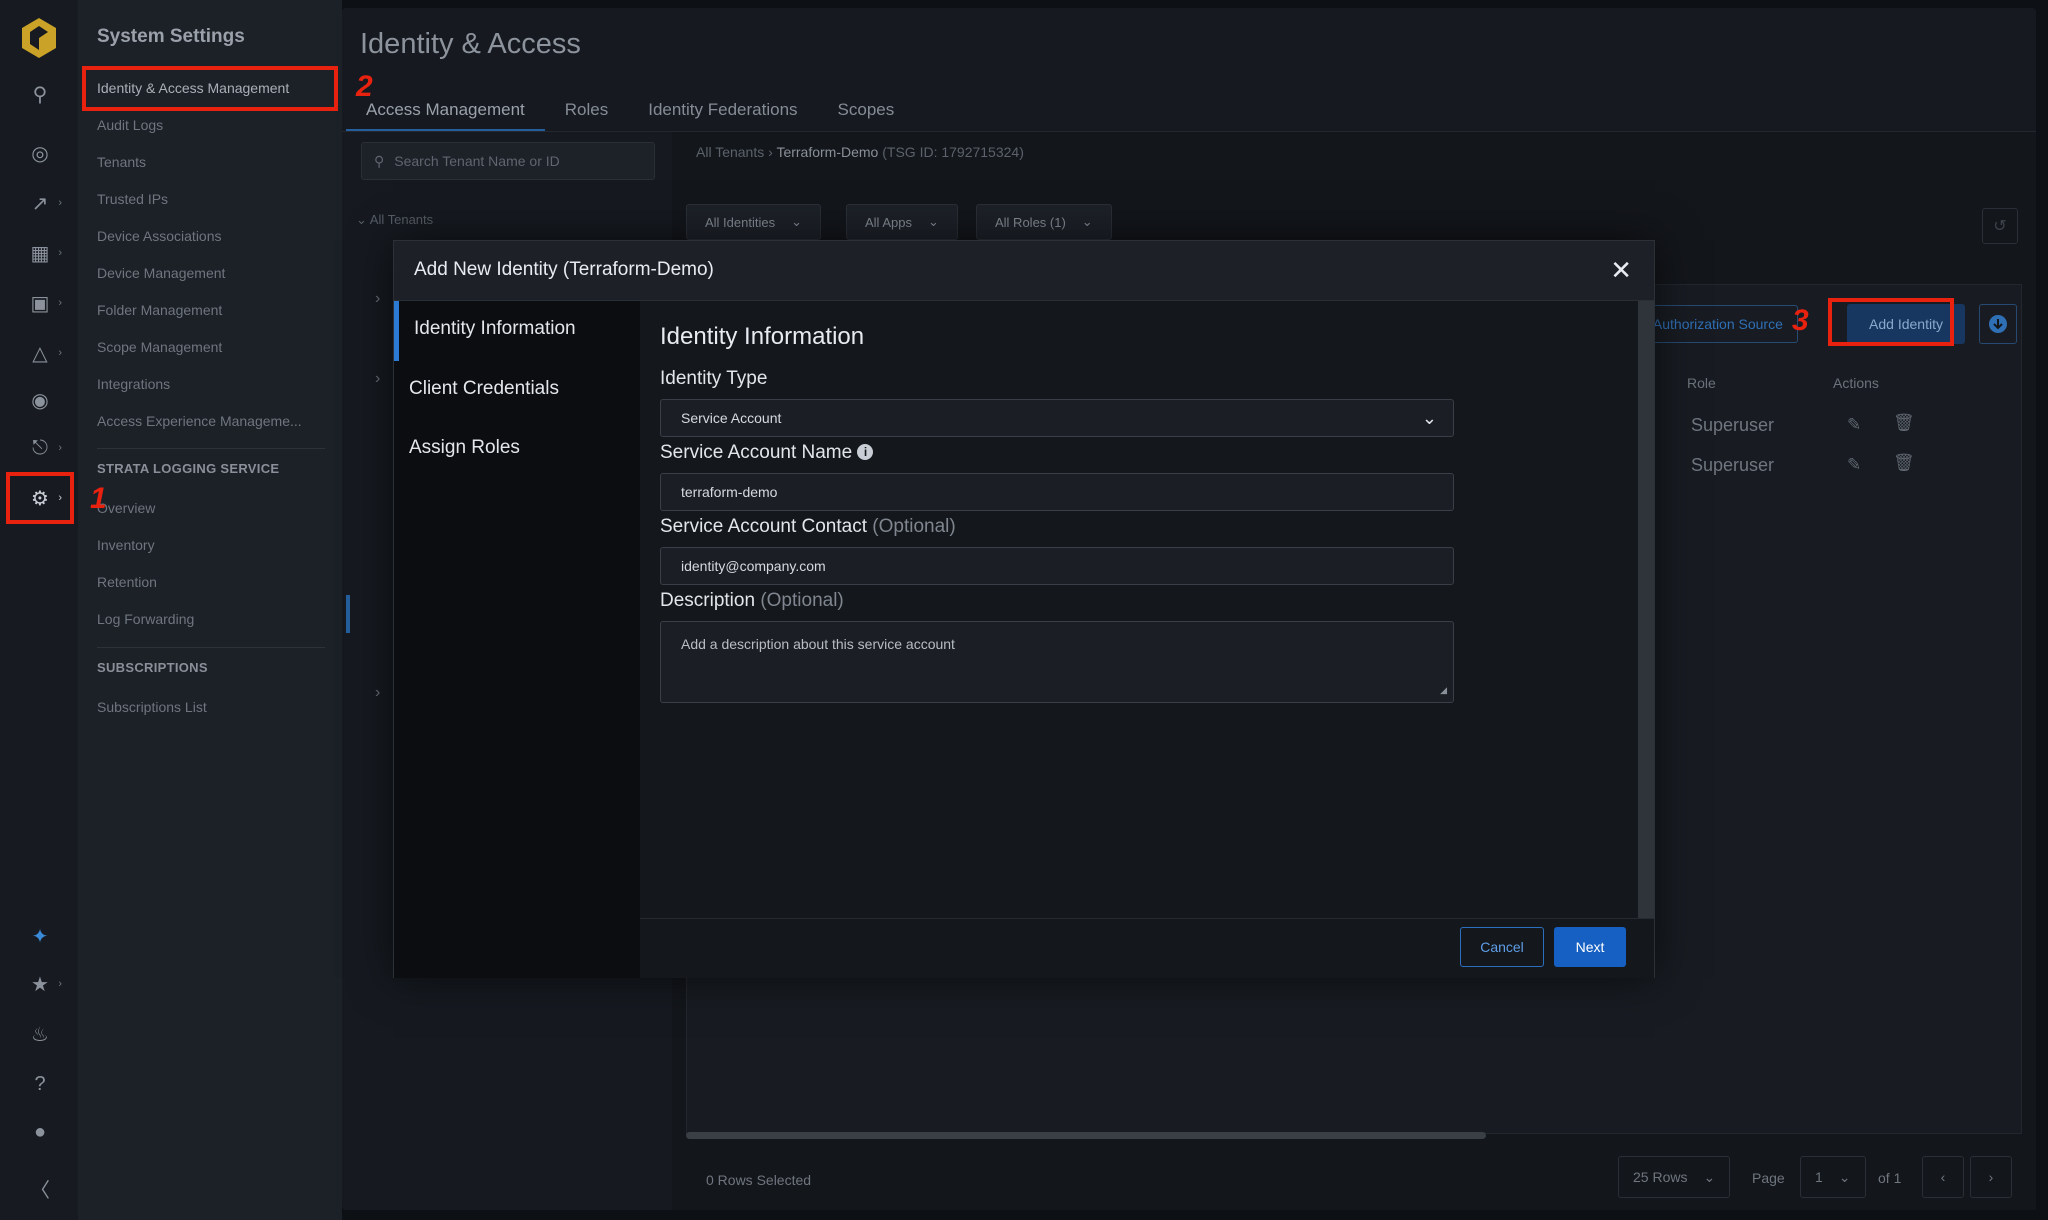 The height and width of the screenshot is (1220, 2048). Describe the element at coordinates (161, 273) in the screenshot. I see `sidebar-item-device-management: Device Management` at that location.